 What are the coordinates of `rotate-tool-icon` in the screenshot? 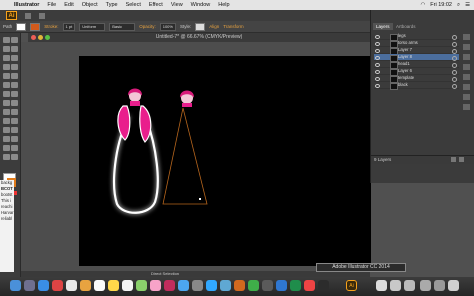 It's located at (6, 94).